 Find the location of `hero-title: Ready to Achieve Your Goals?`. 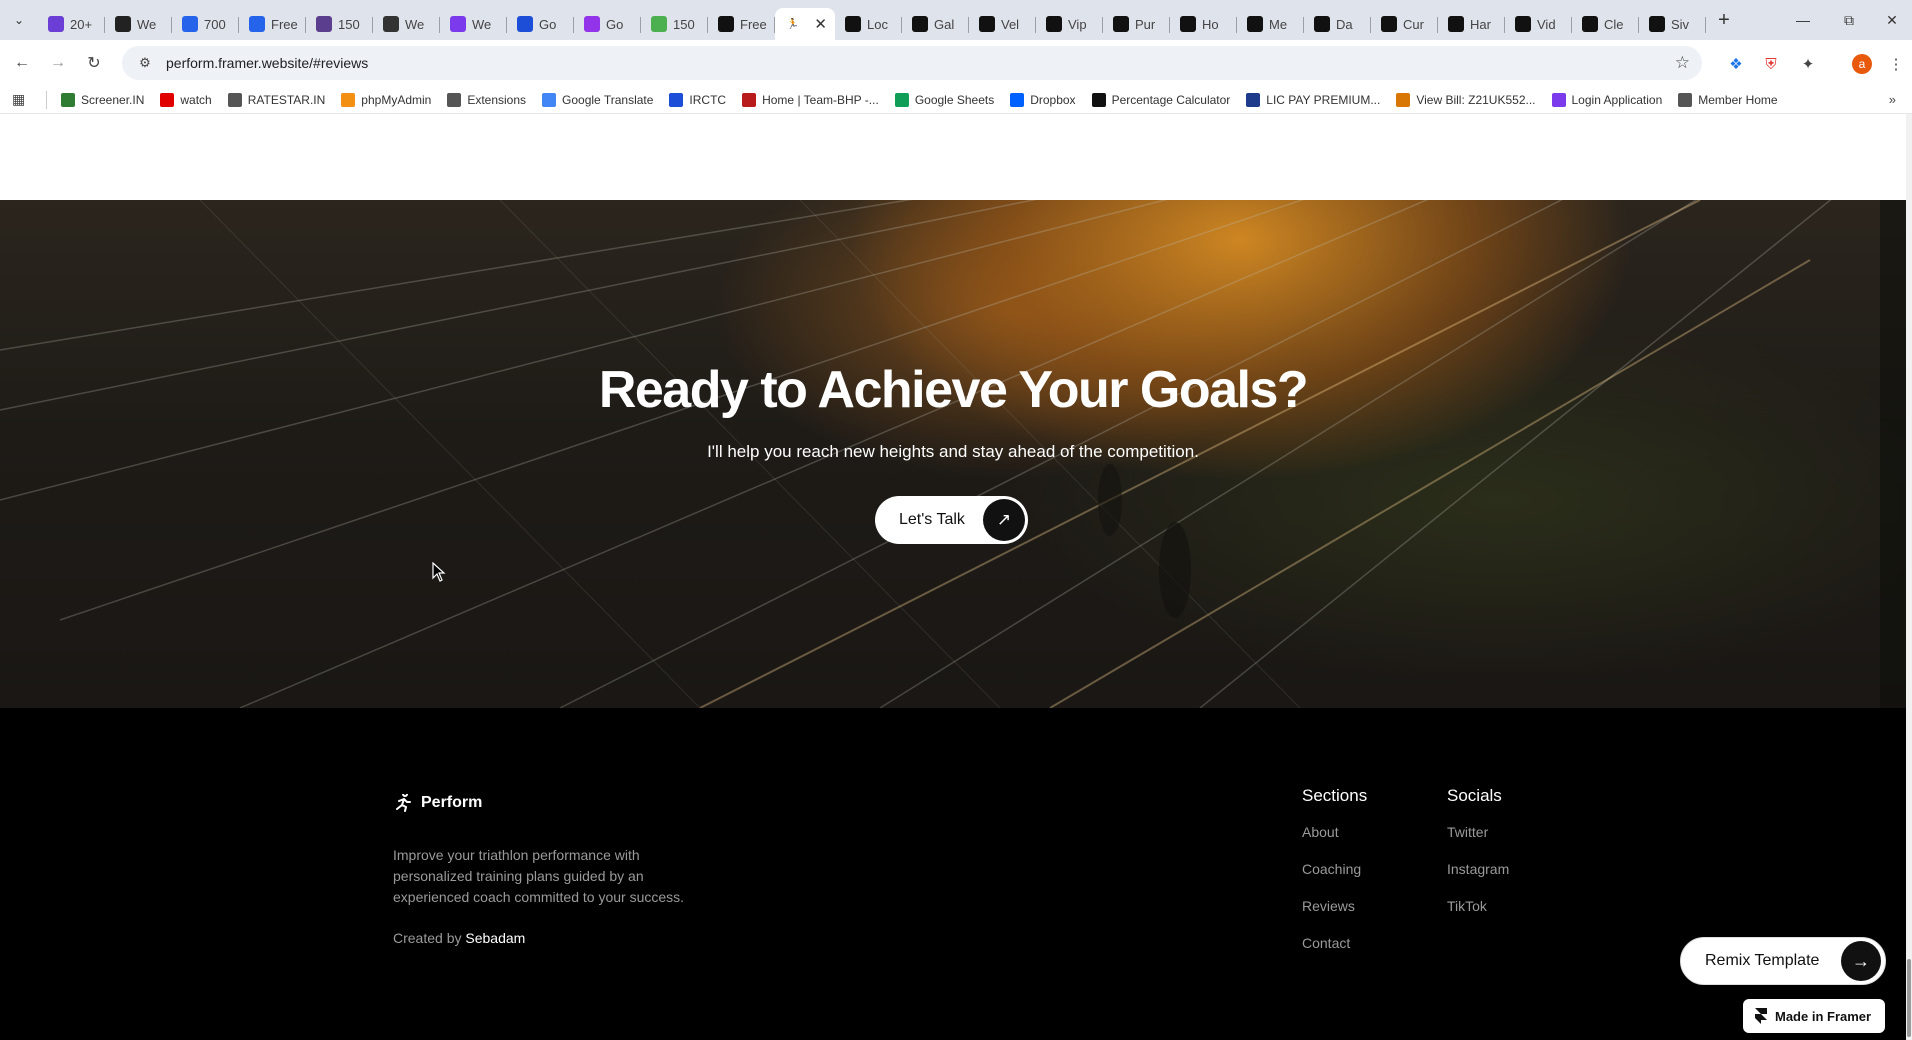

hero-title: Ready to Achieve Your Goals? is located at coordinates (953, 390).